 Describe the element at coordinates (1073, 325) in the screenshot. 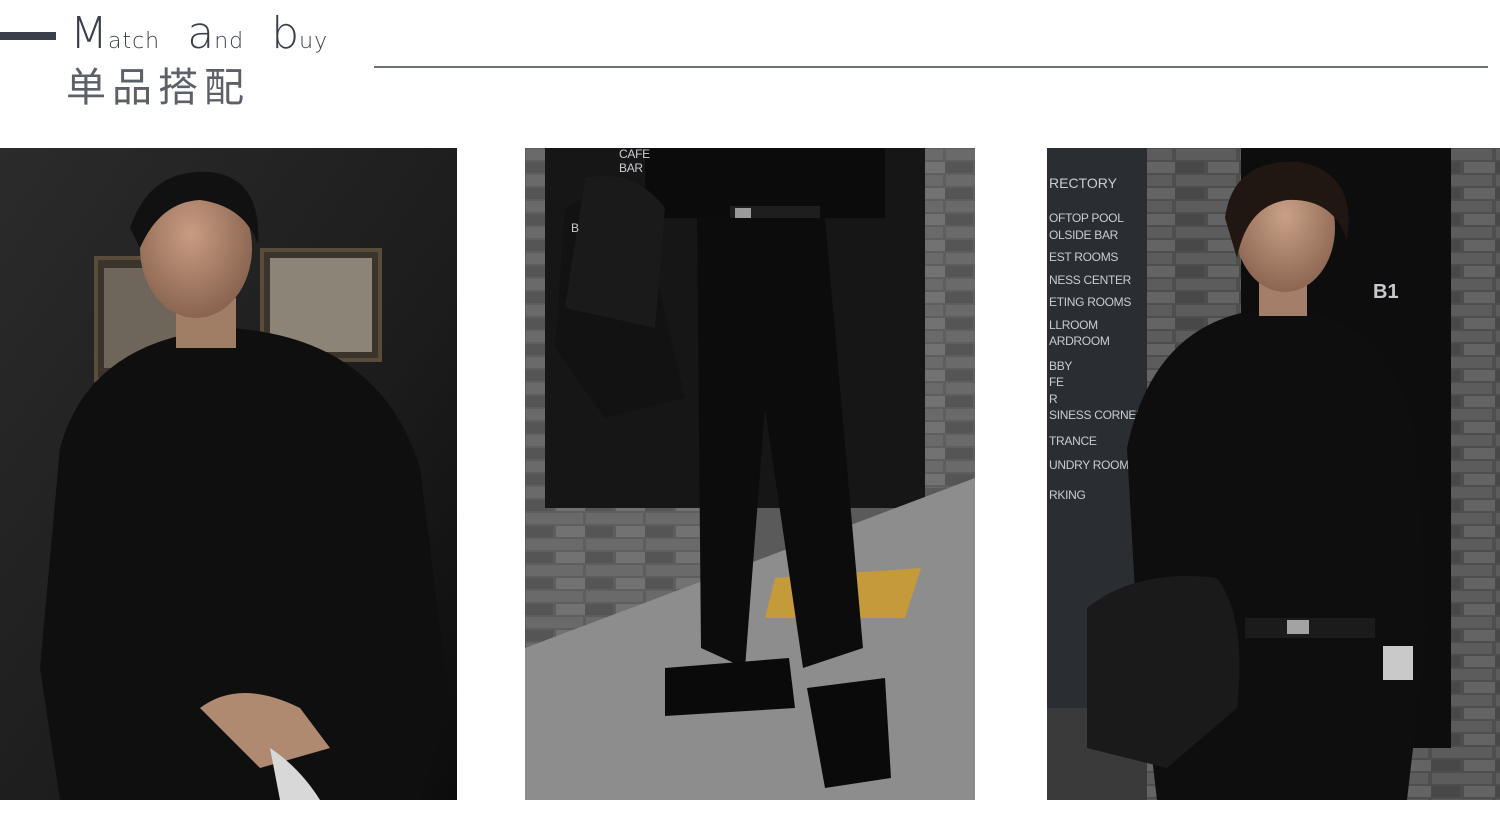

I see `svg-text: LLROOM` at that location.